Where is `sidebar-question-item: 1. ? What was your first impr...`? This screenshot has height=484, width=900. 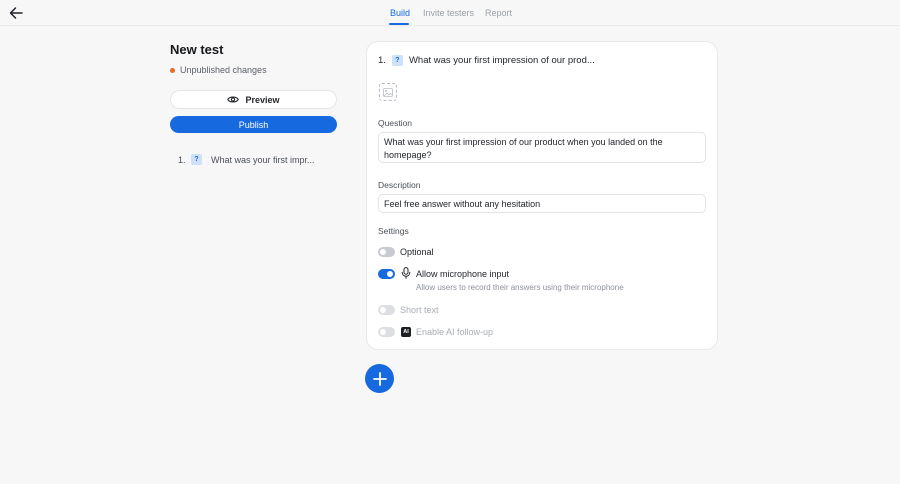
sidebar-question-item: 1. ? What was your first impr... is located at coordinates (253, 159).